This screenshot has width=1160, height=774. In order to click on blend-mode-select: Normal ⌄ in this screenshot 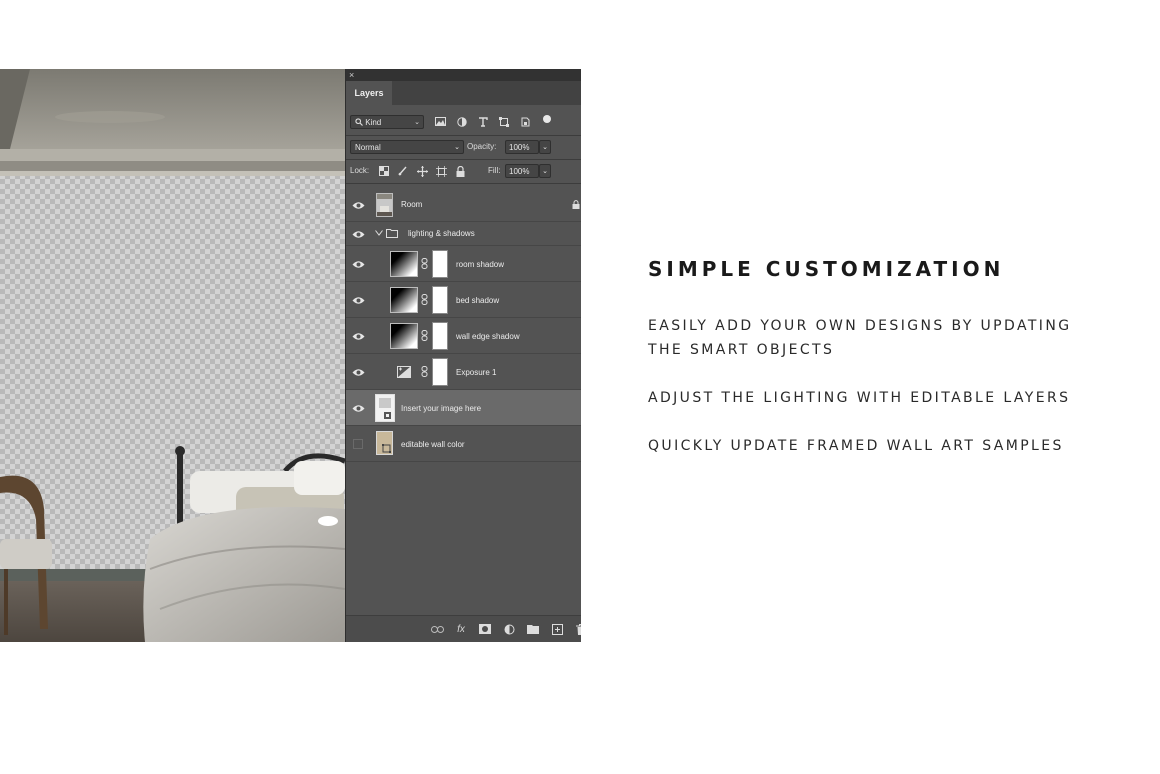, I will do `click(407, 147)`.